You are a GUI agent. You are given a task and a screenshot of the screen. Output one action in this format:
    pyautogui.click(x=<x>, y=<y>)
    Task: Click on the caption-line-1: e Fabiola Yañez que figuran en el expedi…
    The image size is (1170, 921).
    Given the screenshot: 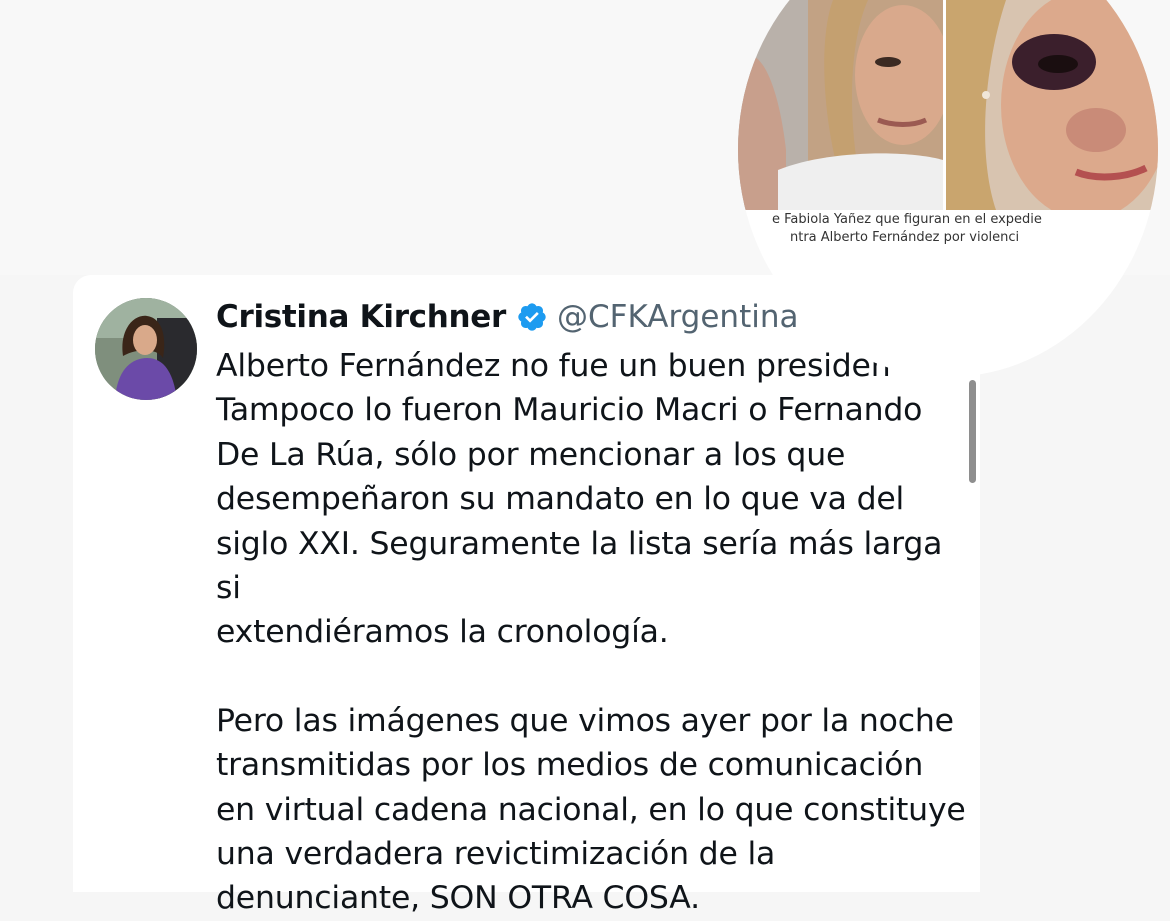 What is the action you would take?
    pyautogui.click(x=907, y=219)
    